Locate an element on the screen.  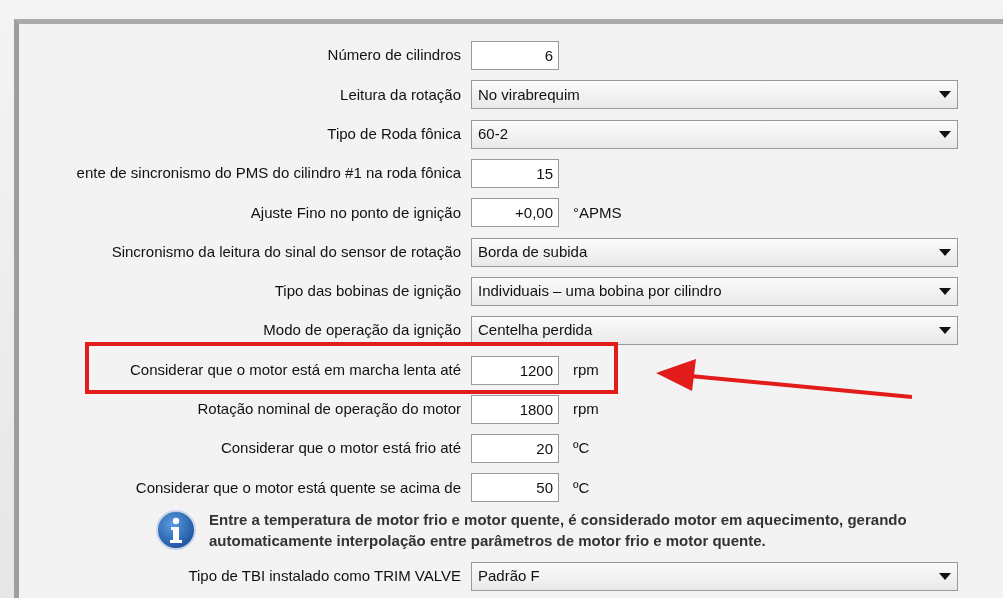
info-icon is located at coordinates (176, 529).